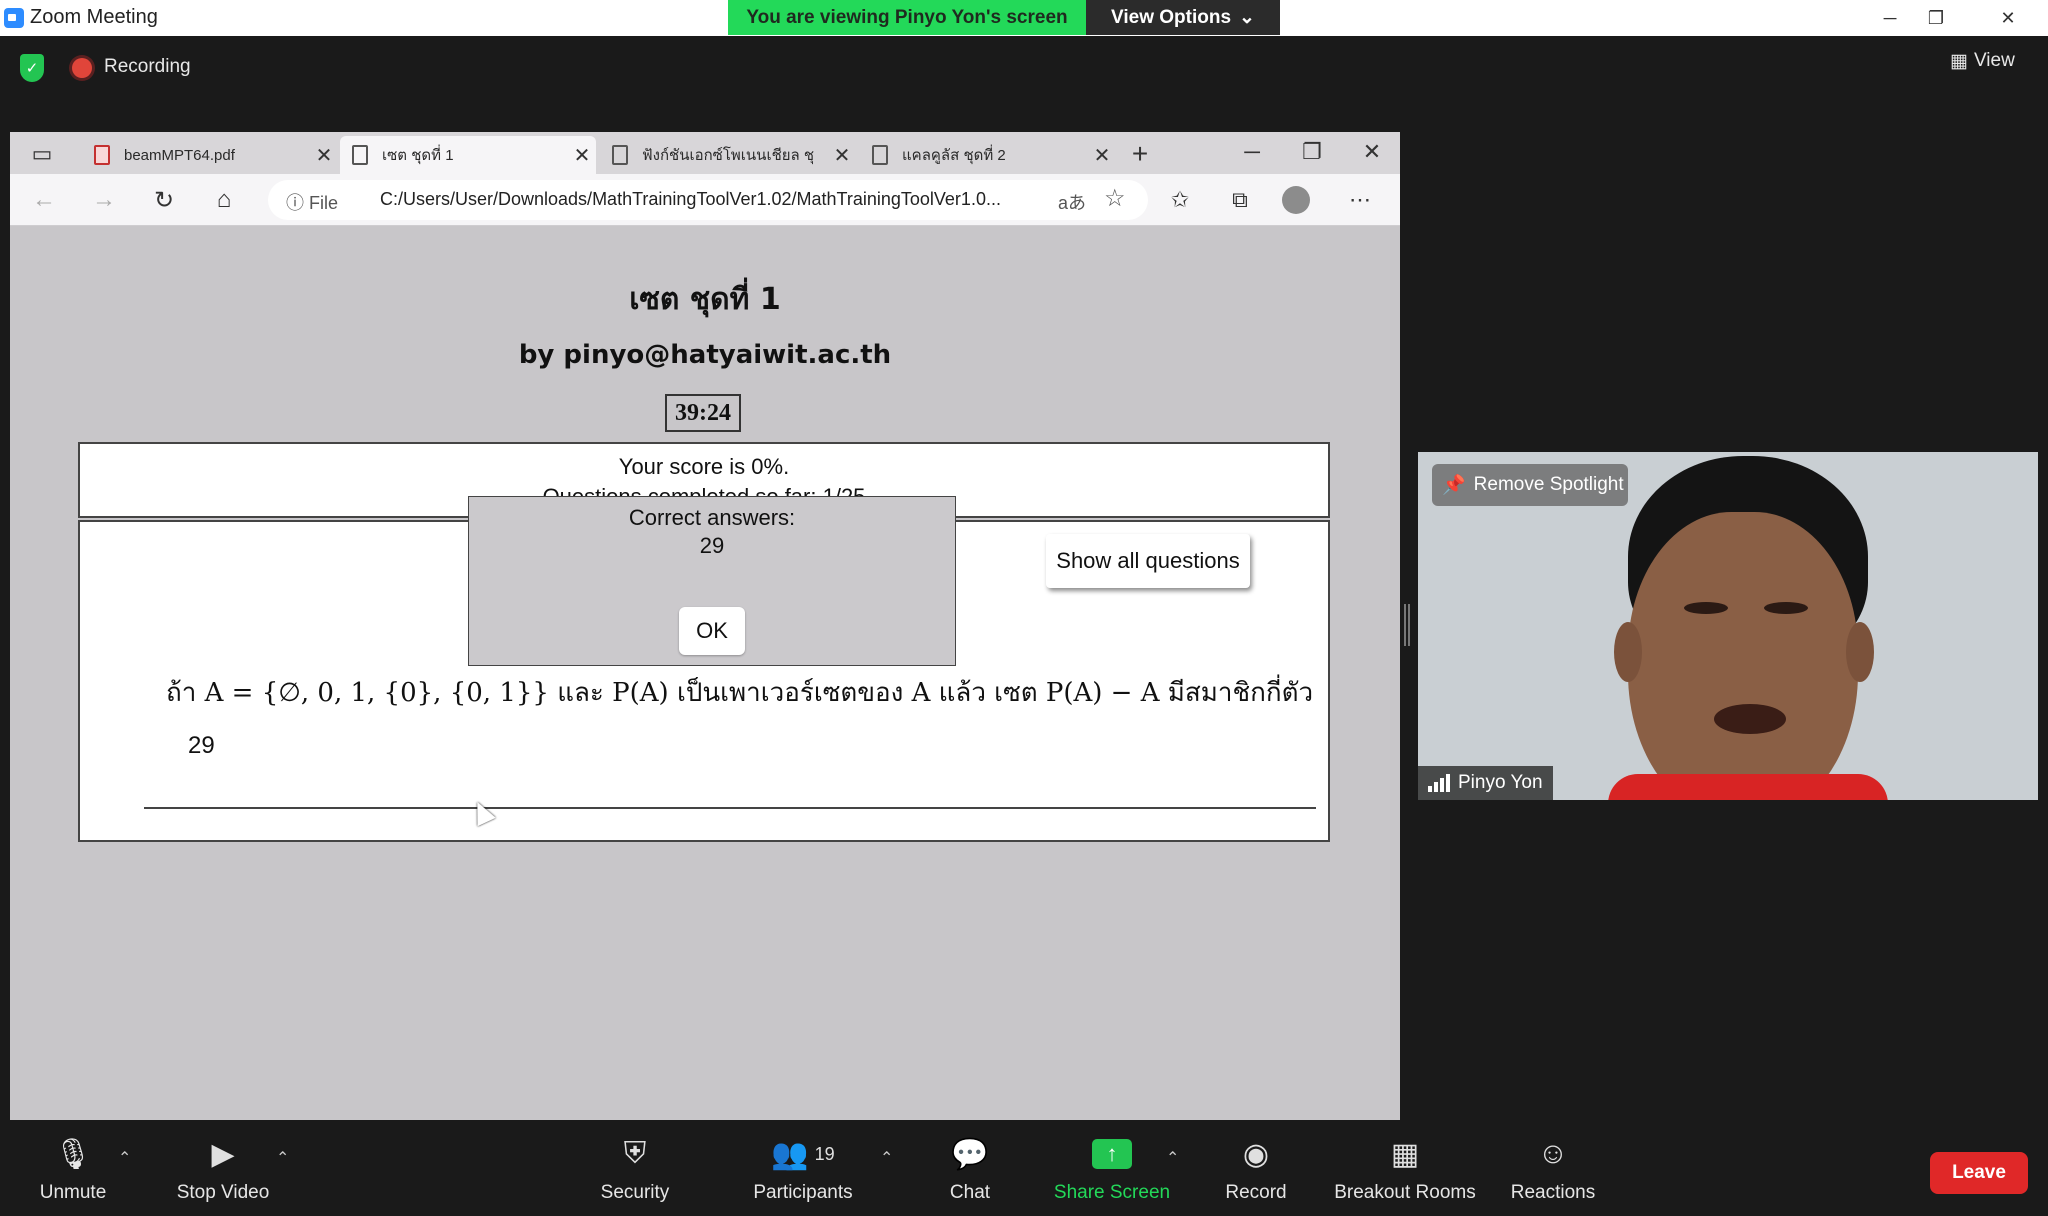 The image size is (2048, 1216). I want to click on reactions-smiley-icon: ☺, so click(1553, 1153).